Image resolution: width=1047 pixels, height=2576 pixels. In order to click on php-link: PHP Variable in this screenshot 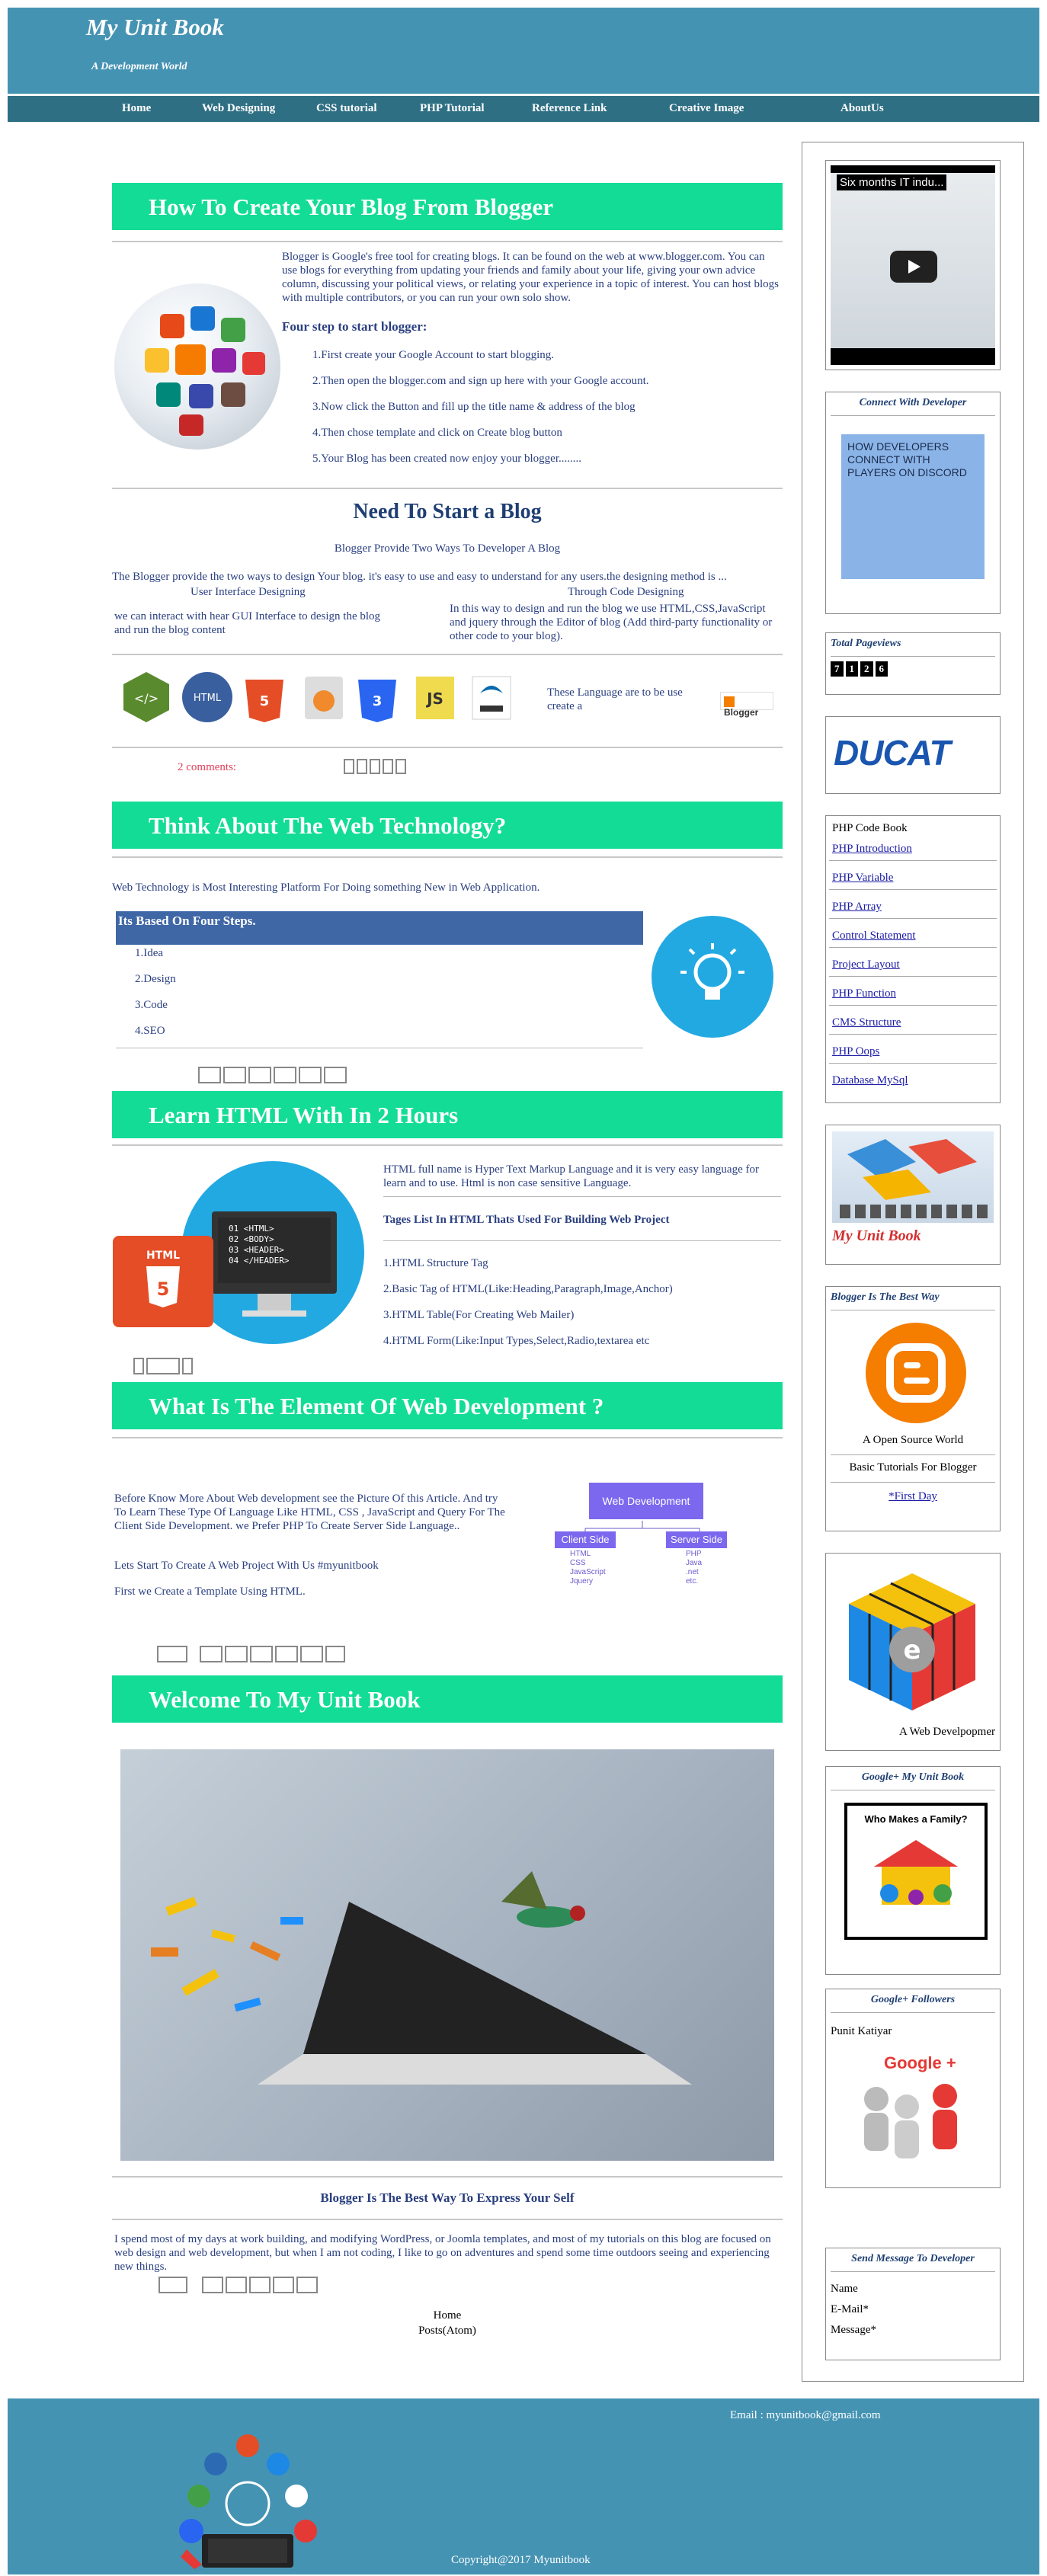, I will do `click(913, 875)`.